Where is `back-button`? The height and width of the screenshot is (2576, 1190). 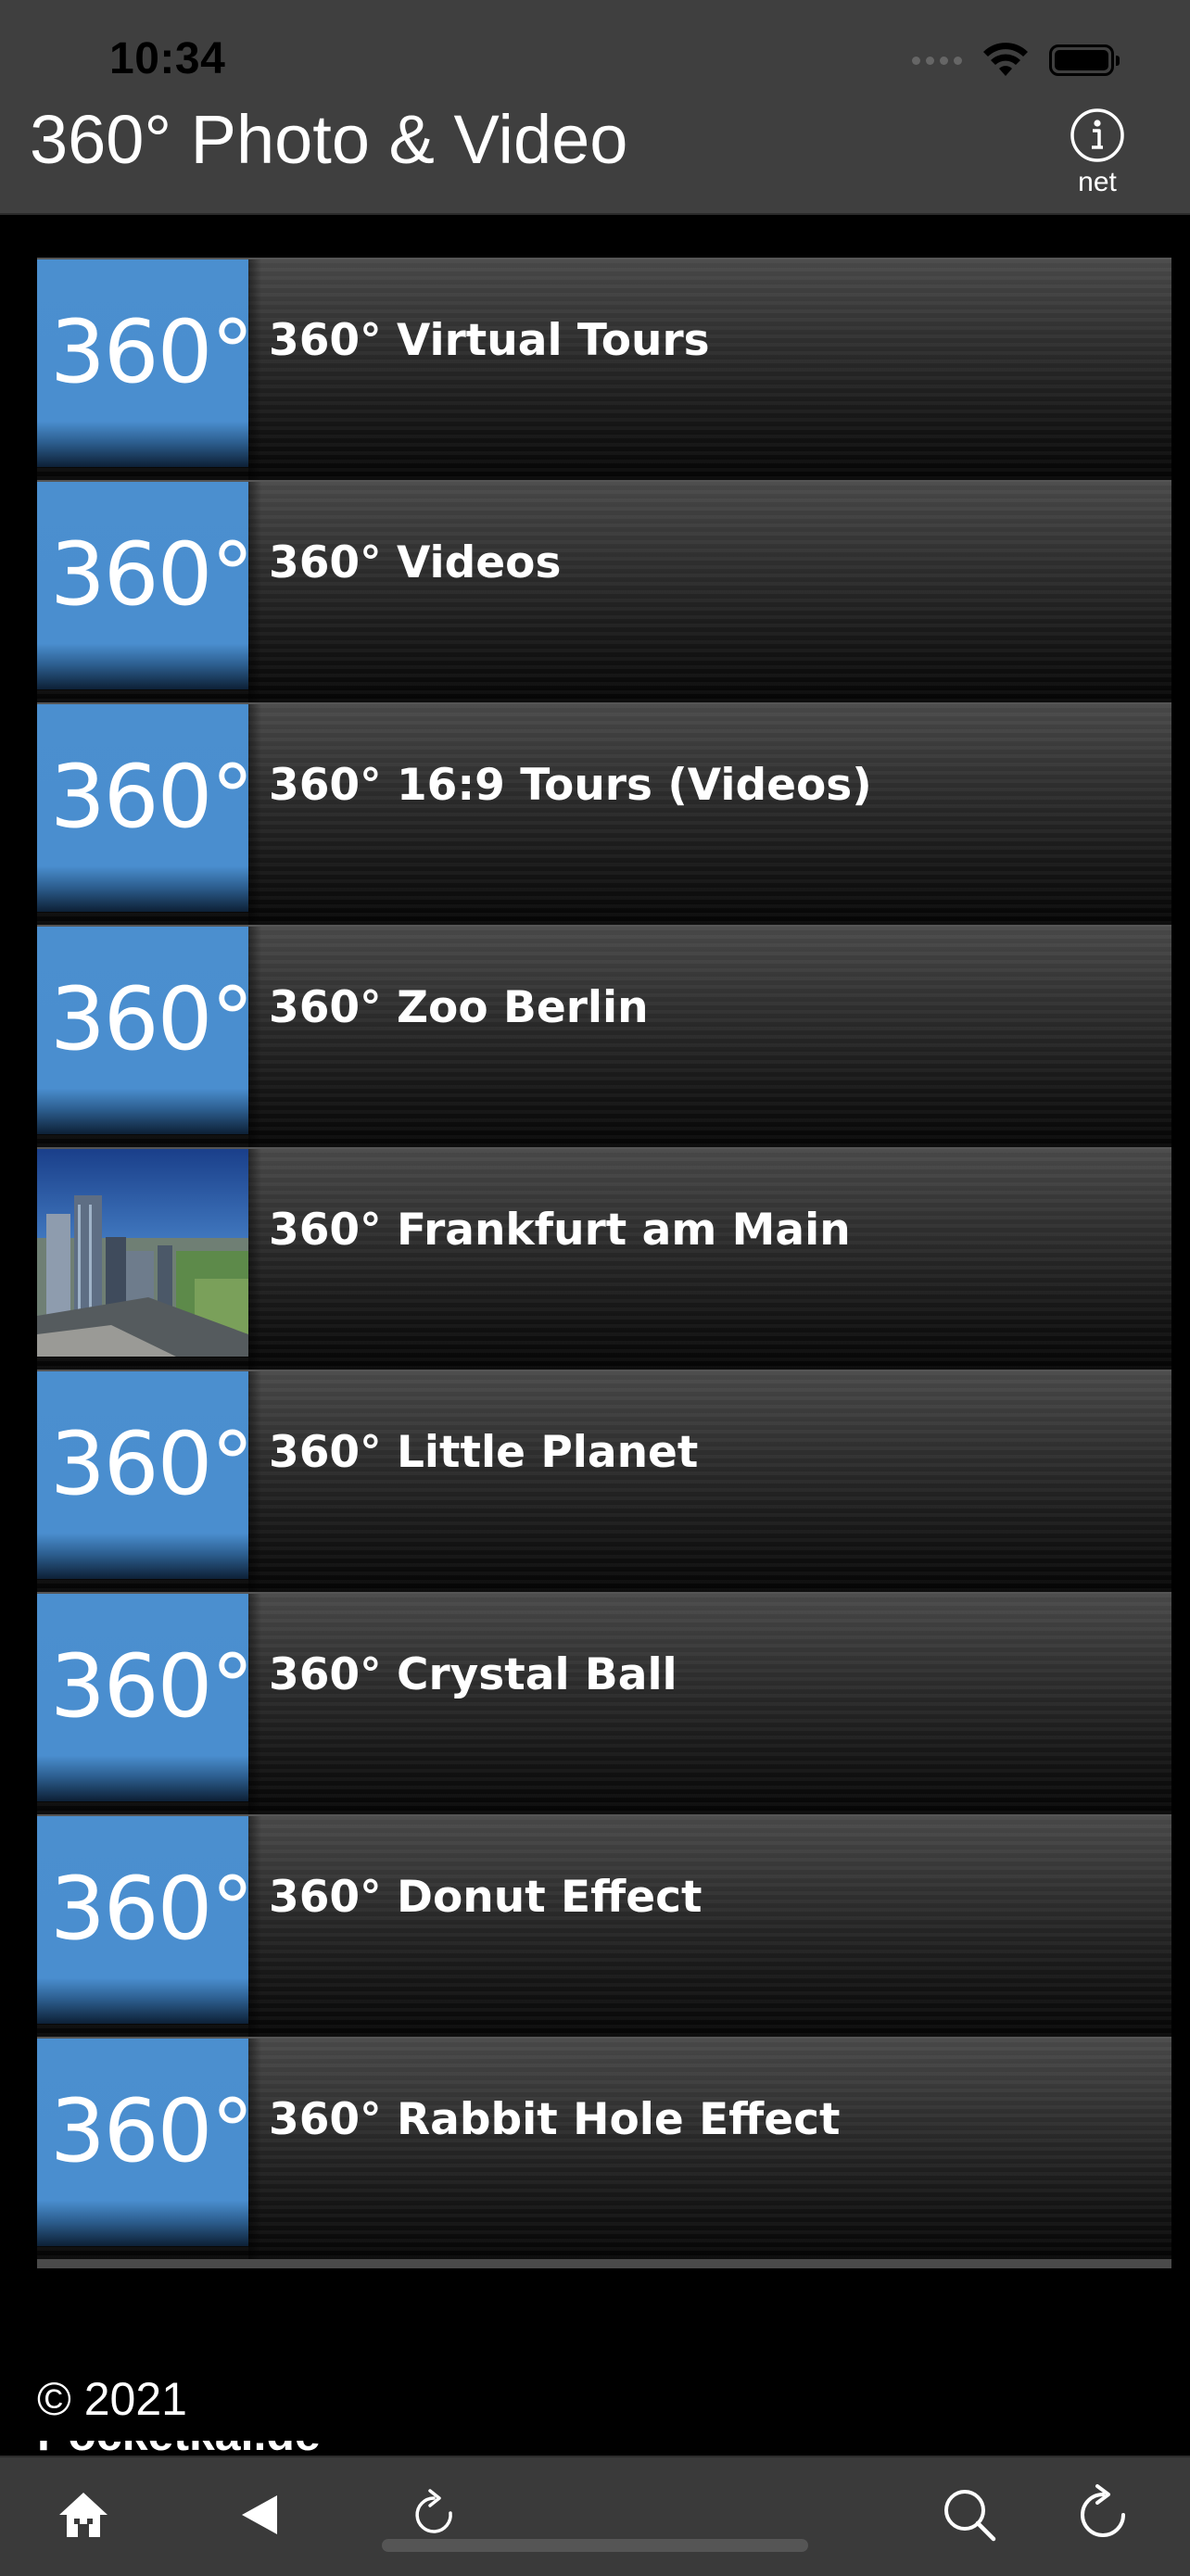
back-button is located at coordinates (259, 2515).